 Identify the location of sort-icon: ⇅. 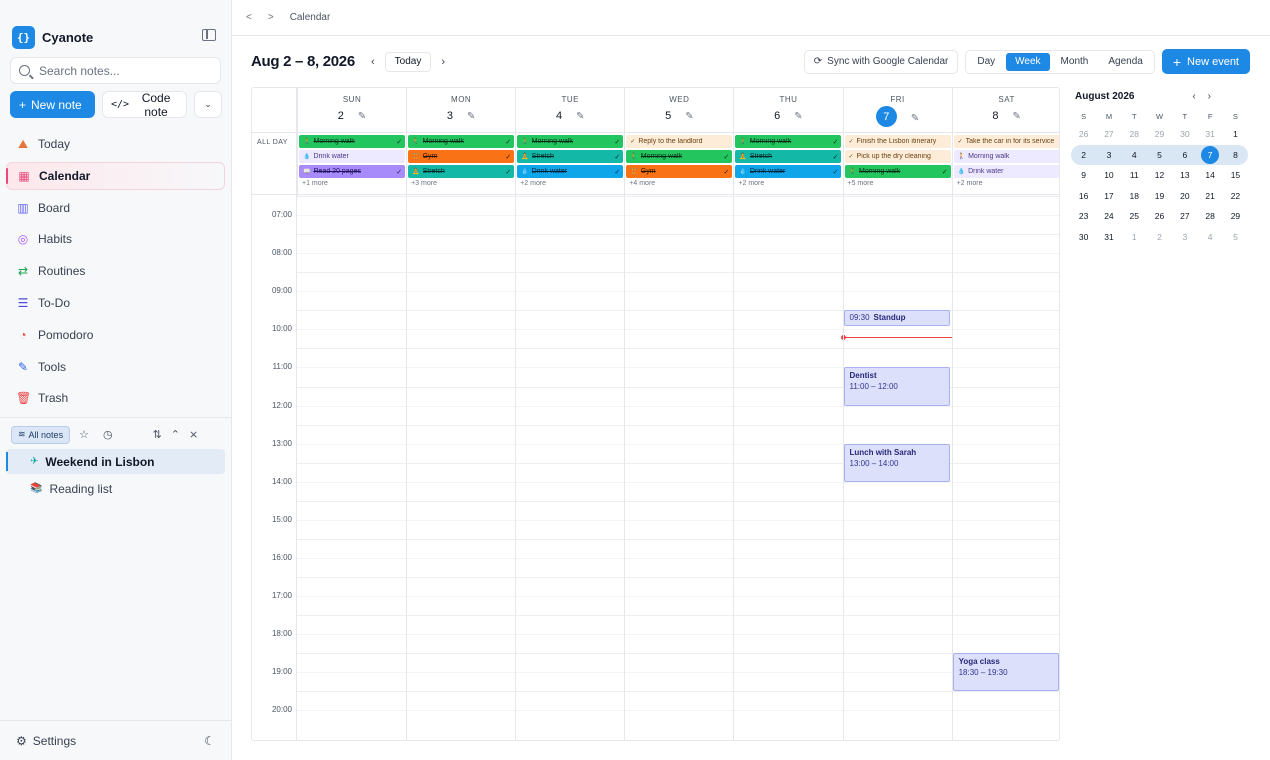
(157, 434).